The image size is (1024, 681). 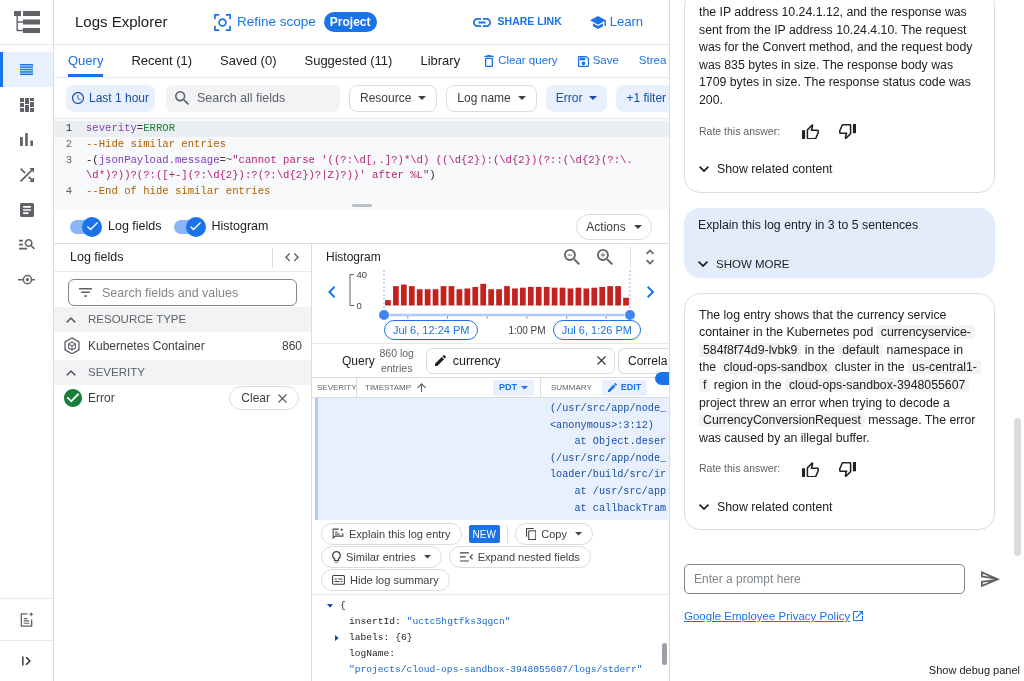 I want to click on arrow-up-icon, so click(x=422, y=387).